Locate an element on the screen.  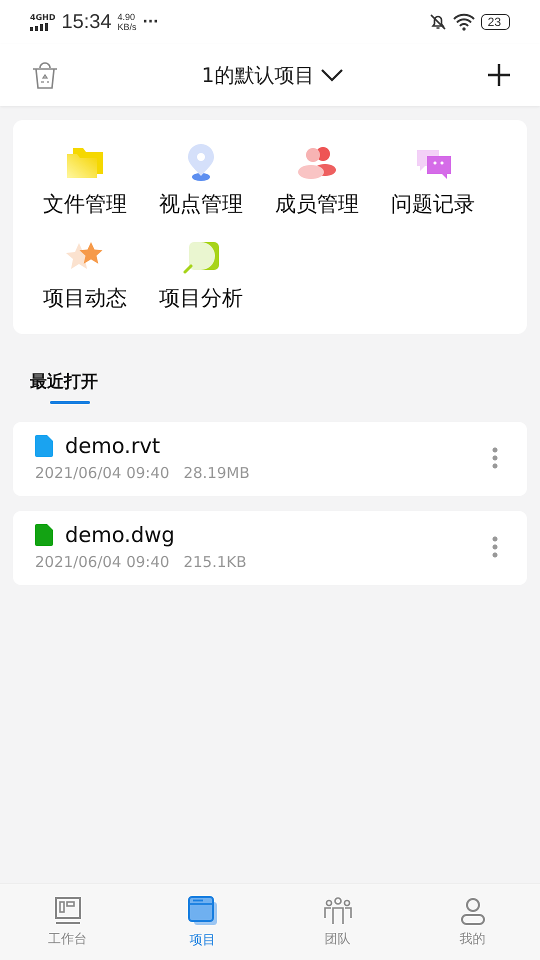
chevron-down-icon is located at coordinates (332, 75).